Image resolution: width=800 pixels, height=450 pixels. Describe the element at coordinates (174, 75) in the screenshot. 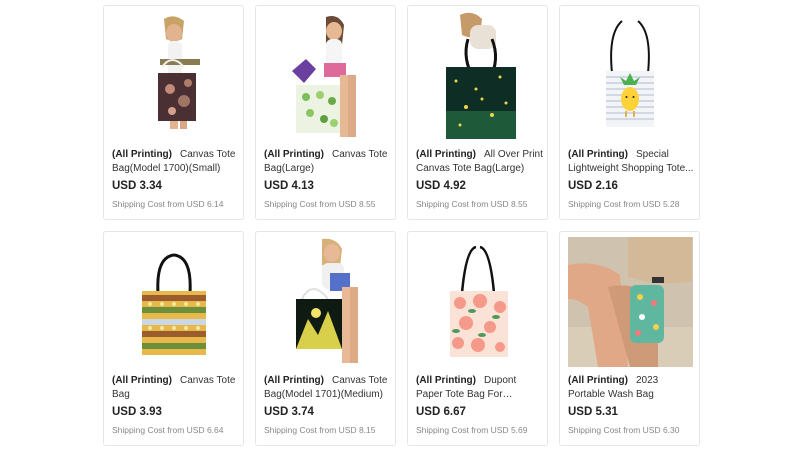

I see `product-image-woman-small-tote` at that location.